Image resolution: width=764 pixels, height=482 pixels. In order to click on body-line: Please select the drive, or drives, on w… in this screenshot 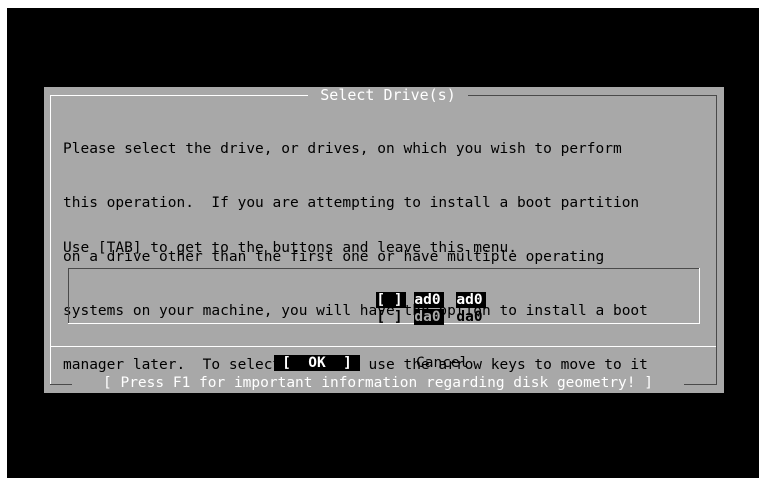, I will do `click(342, 149)`.